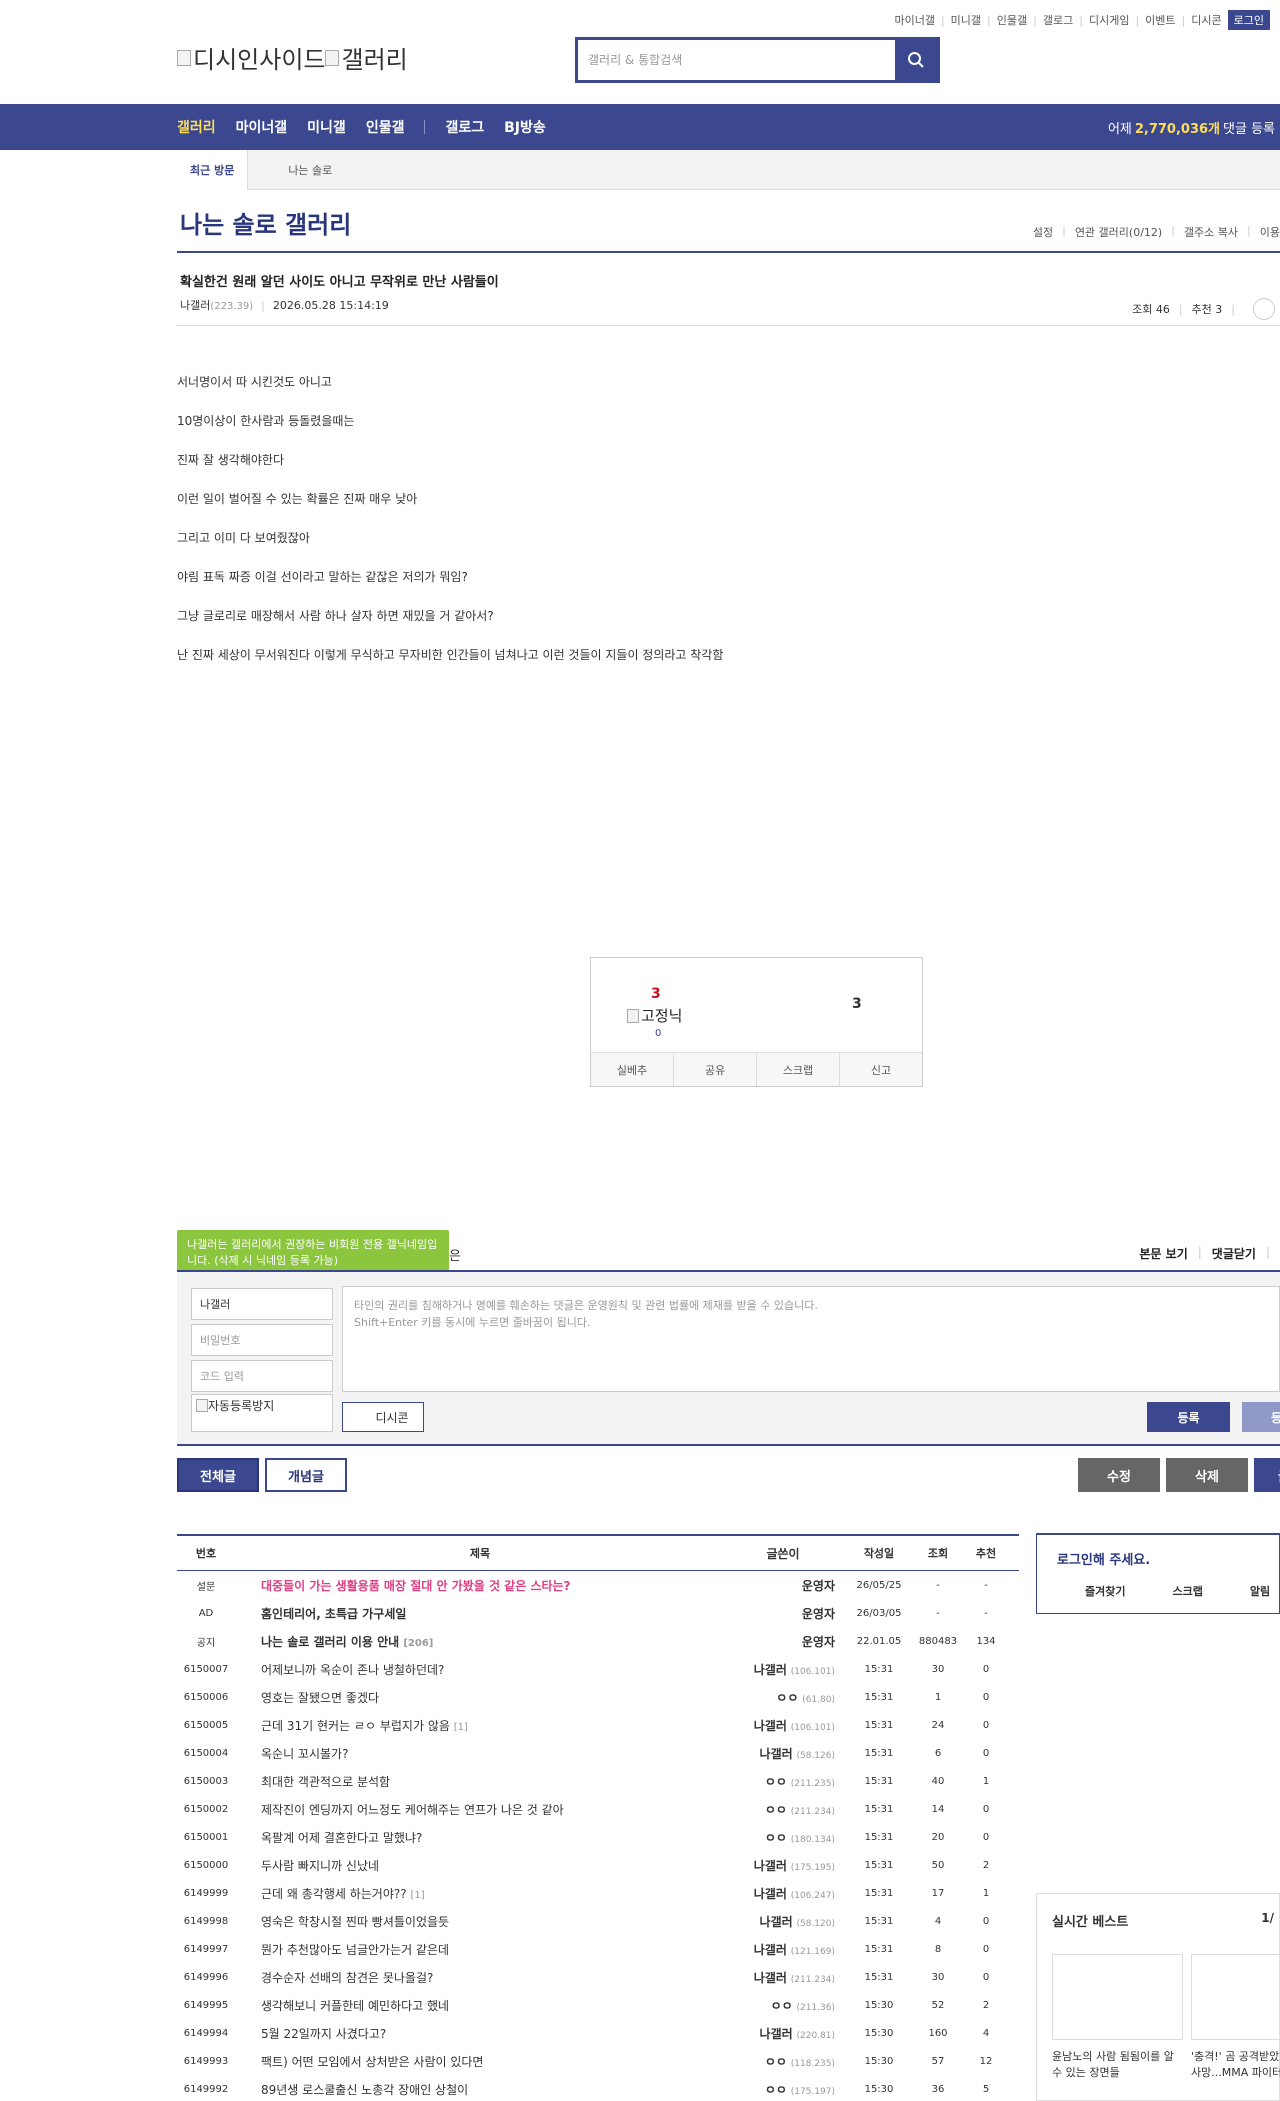 The height and width of the screenshot is (2101, 1280). Describe the element at coordinates (480, 1893) in the screenshot. I see `row-title: 근데 왜 총각행세 하는거야?? [1]` at that location.